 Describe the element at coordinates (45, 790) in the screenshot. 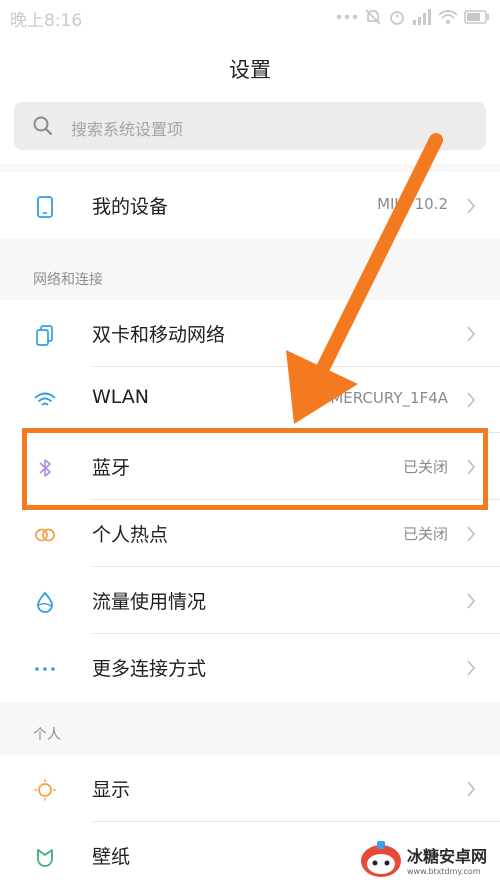

I see `display-icon` at that location.